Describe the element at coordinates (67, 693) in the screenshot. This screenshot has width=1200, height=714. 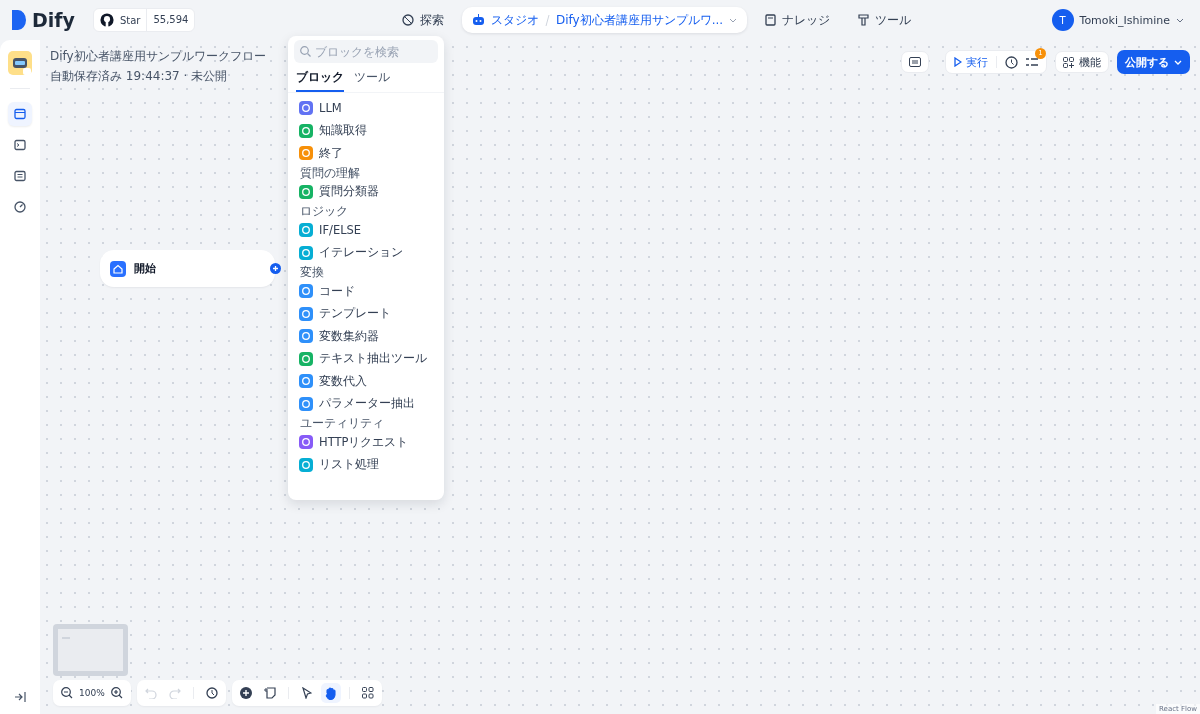
I see `zoom-out-icon` at that location.